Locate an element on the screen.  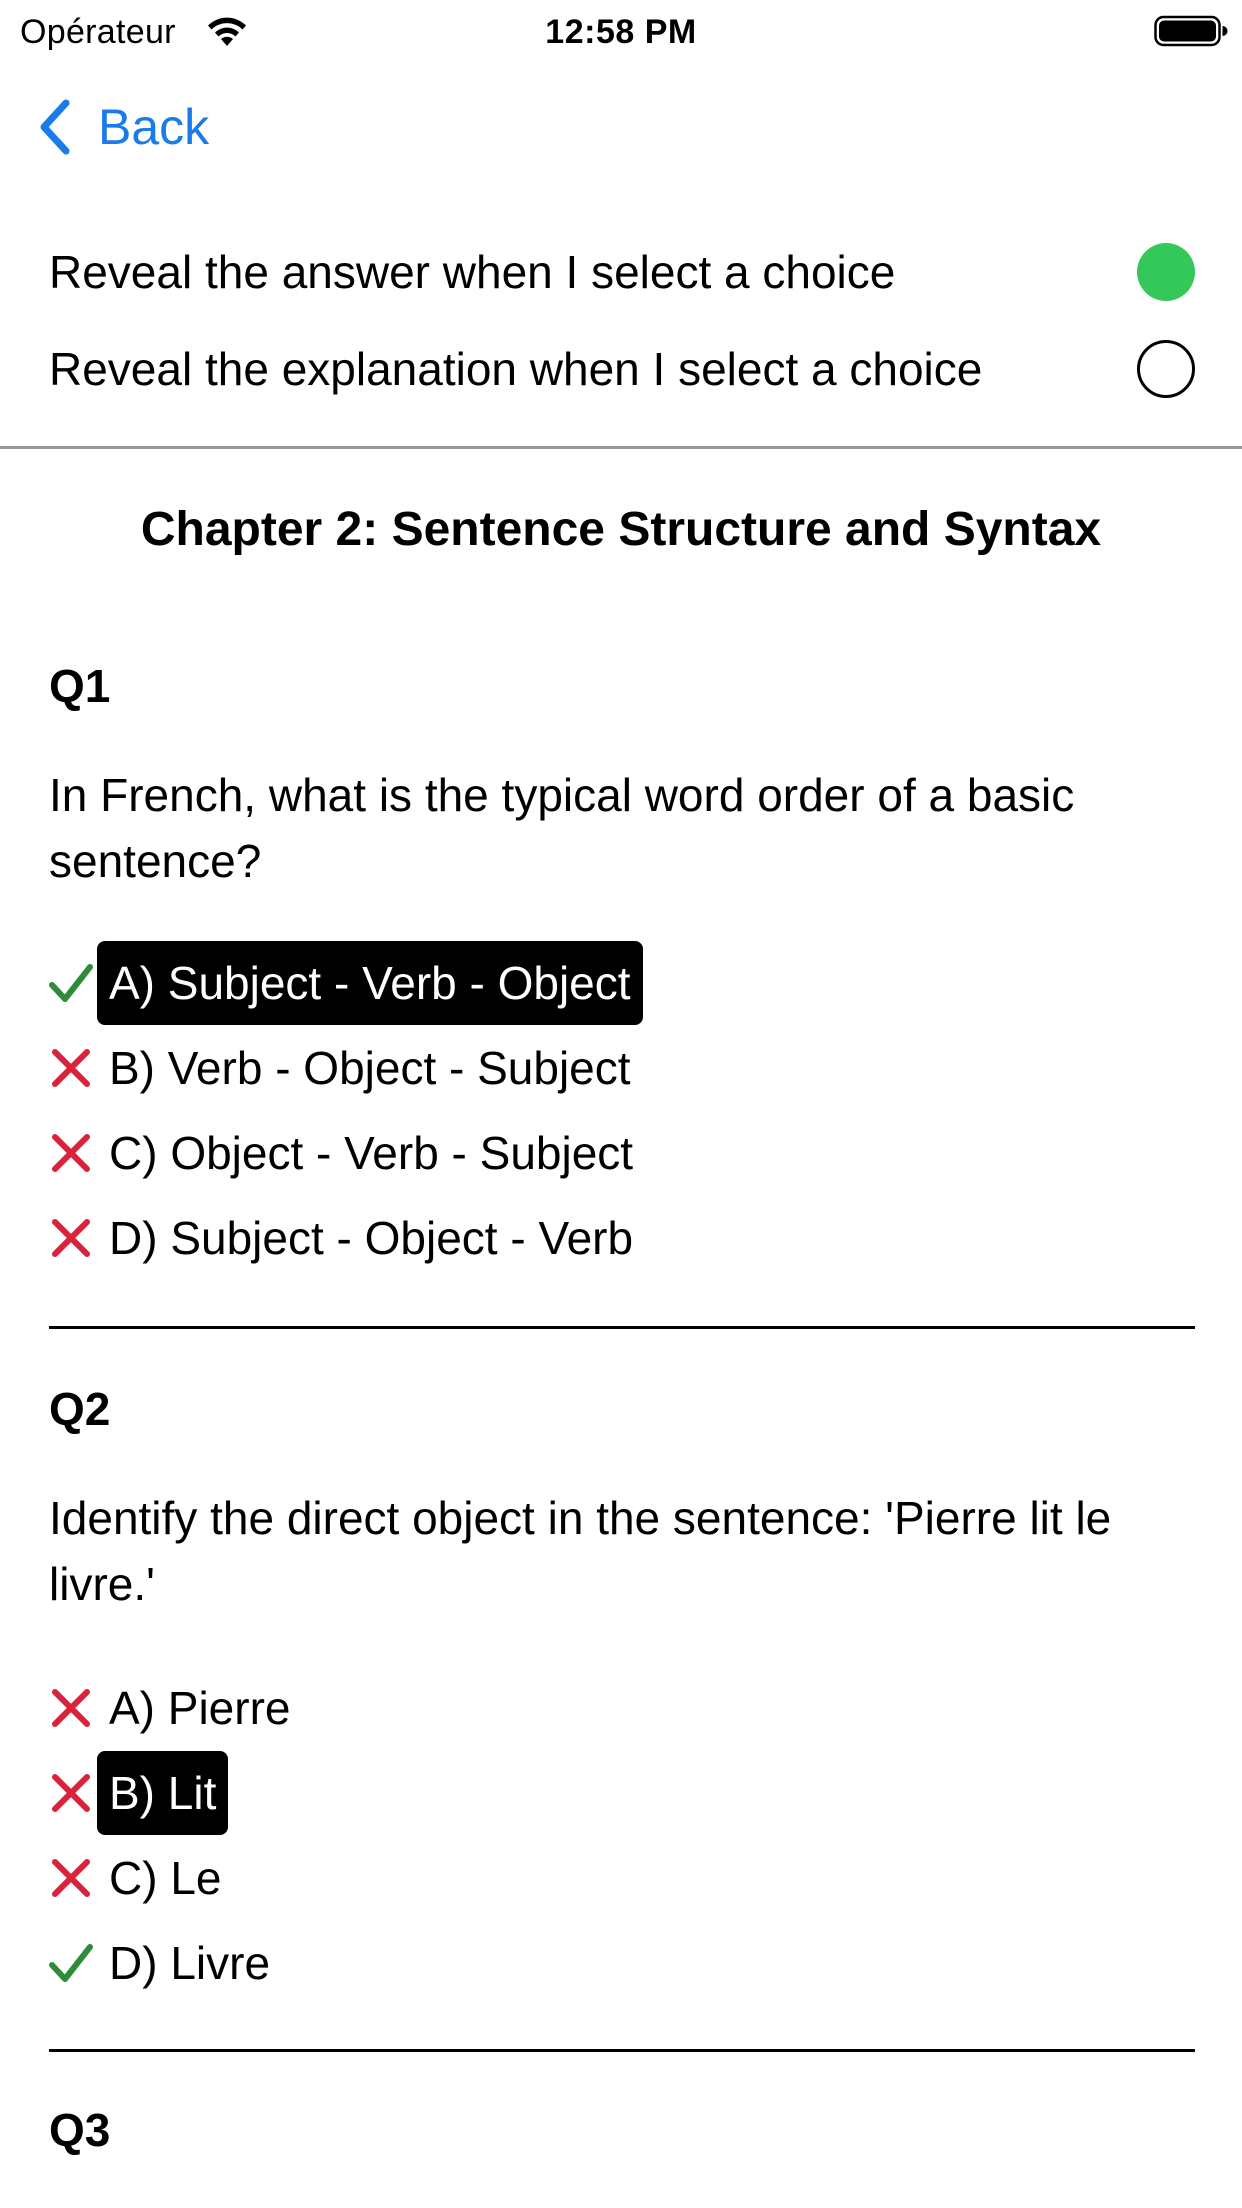
setting-reveal-answer: Reveal the answer when I select a choice is located at coordinates (622, 272).